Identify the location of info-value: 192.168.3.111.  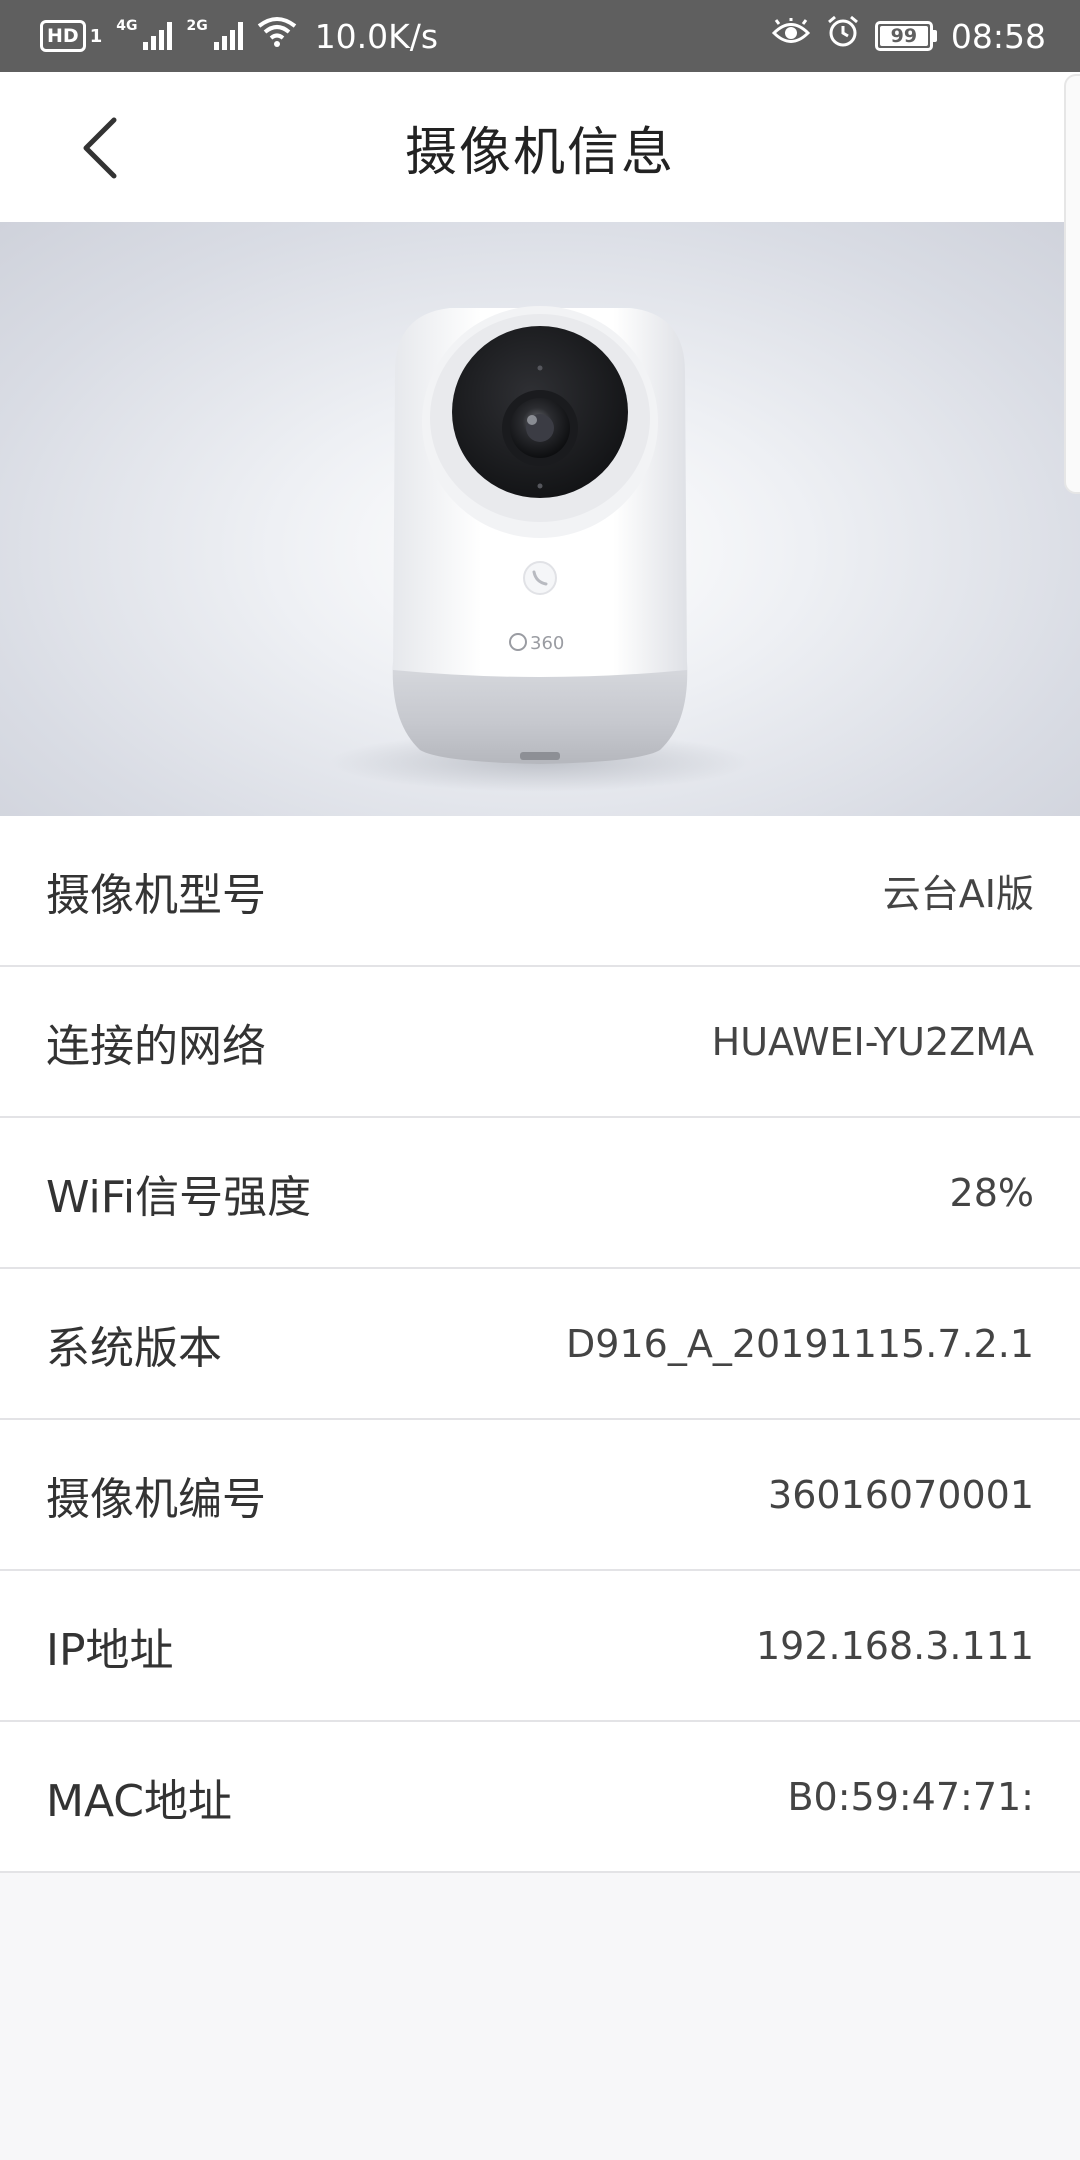
(894, 1645).